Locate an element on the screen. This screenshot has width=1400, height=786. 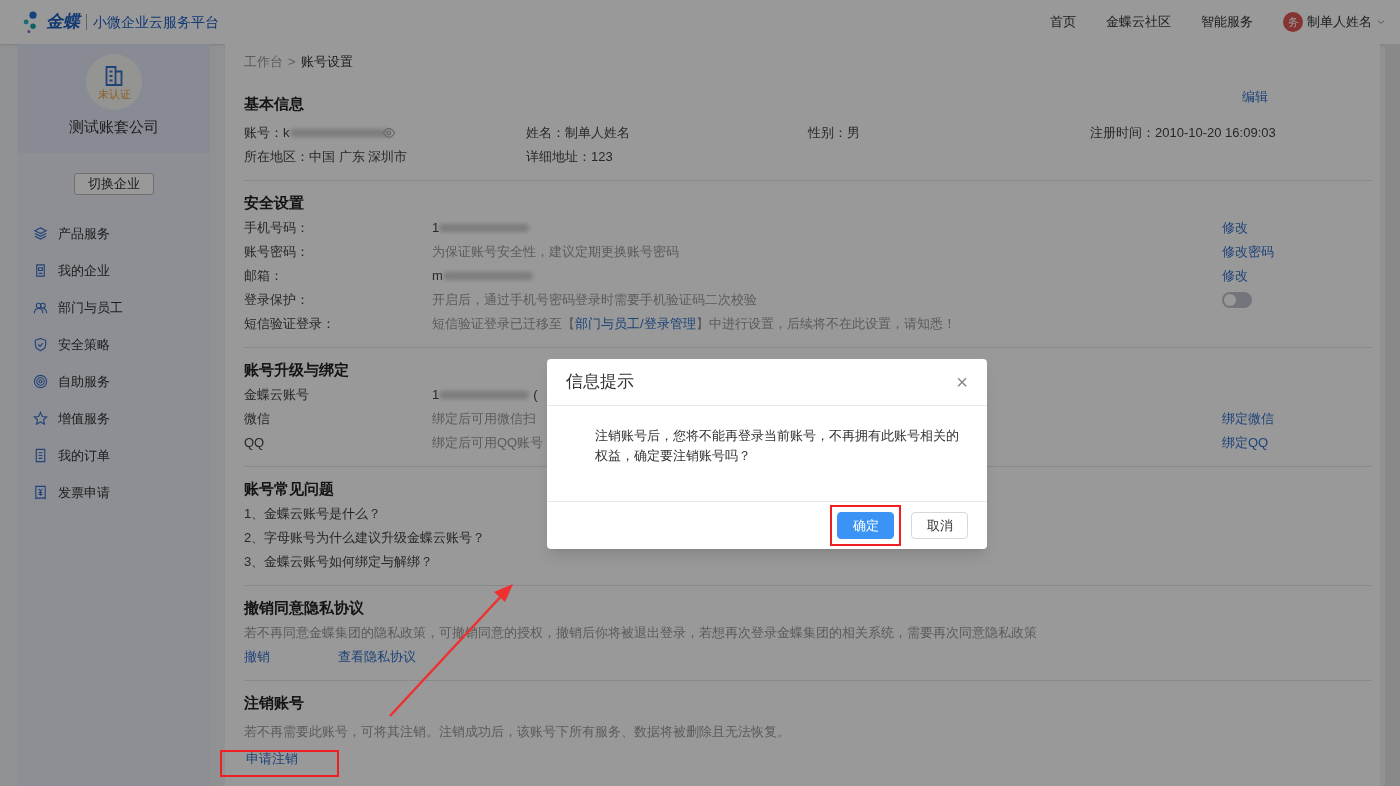
document-icon is located at coordinates (40, 270).